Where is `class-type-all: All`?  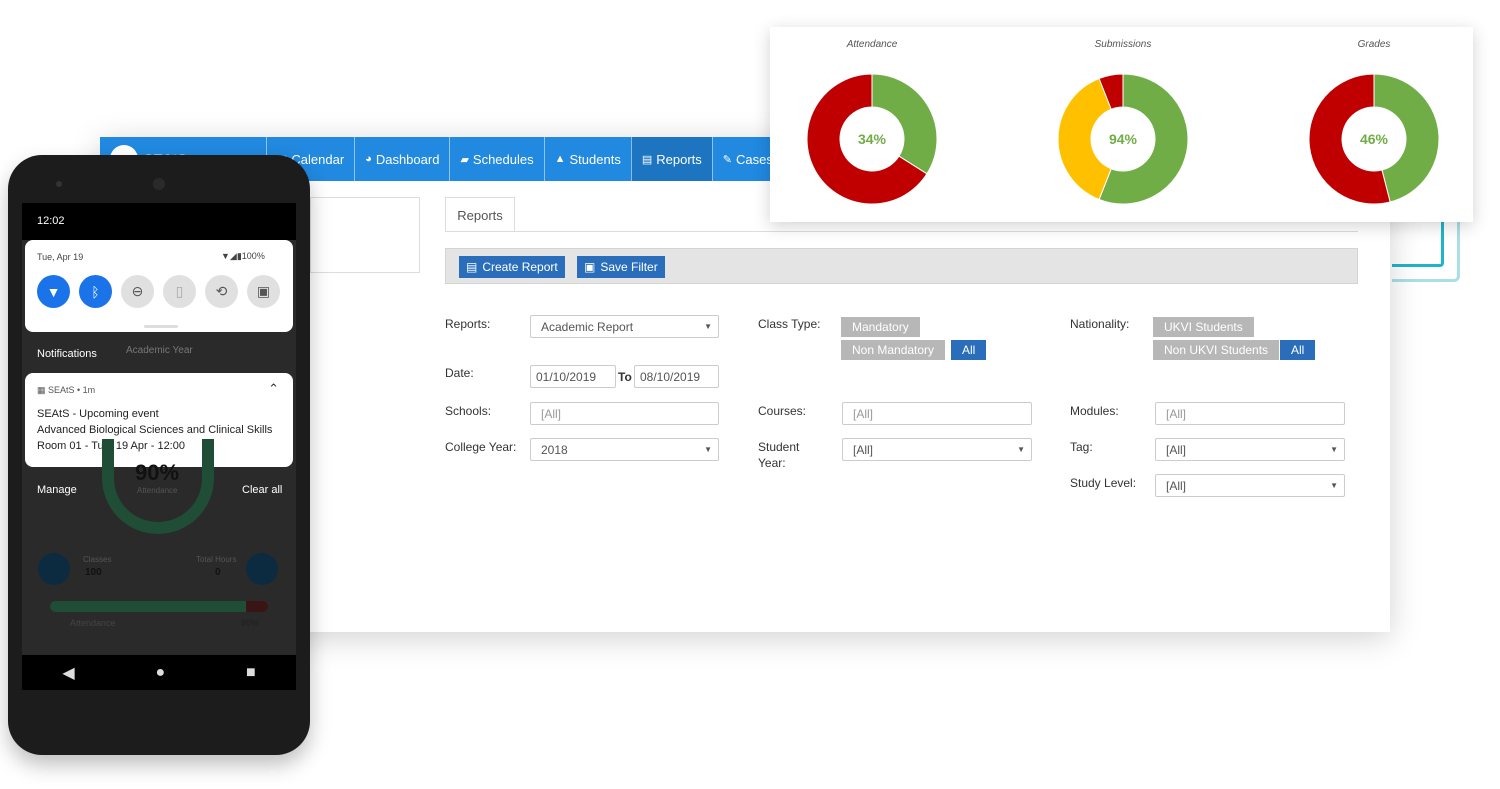
class-type-all: All is located at coordinates (969, 350).